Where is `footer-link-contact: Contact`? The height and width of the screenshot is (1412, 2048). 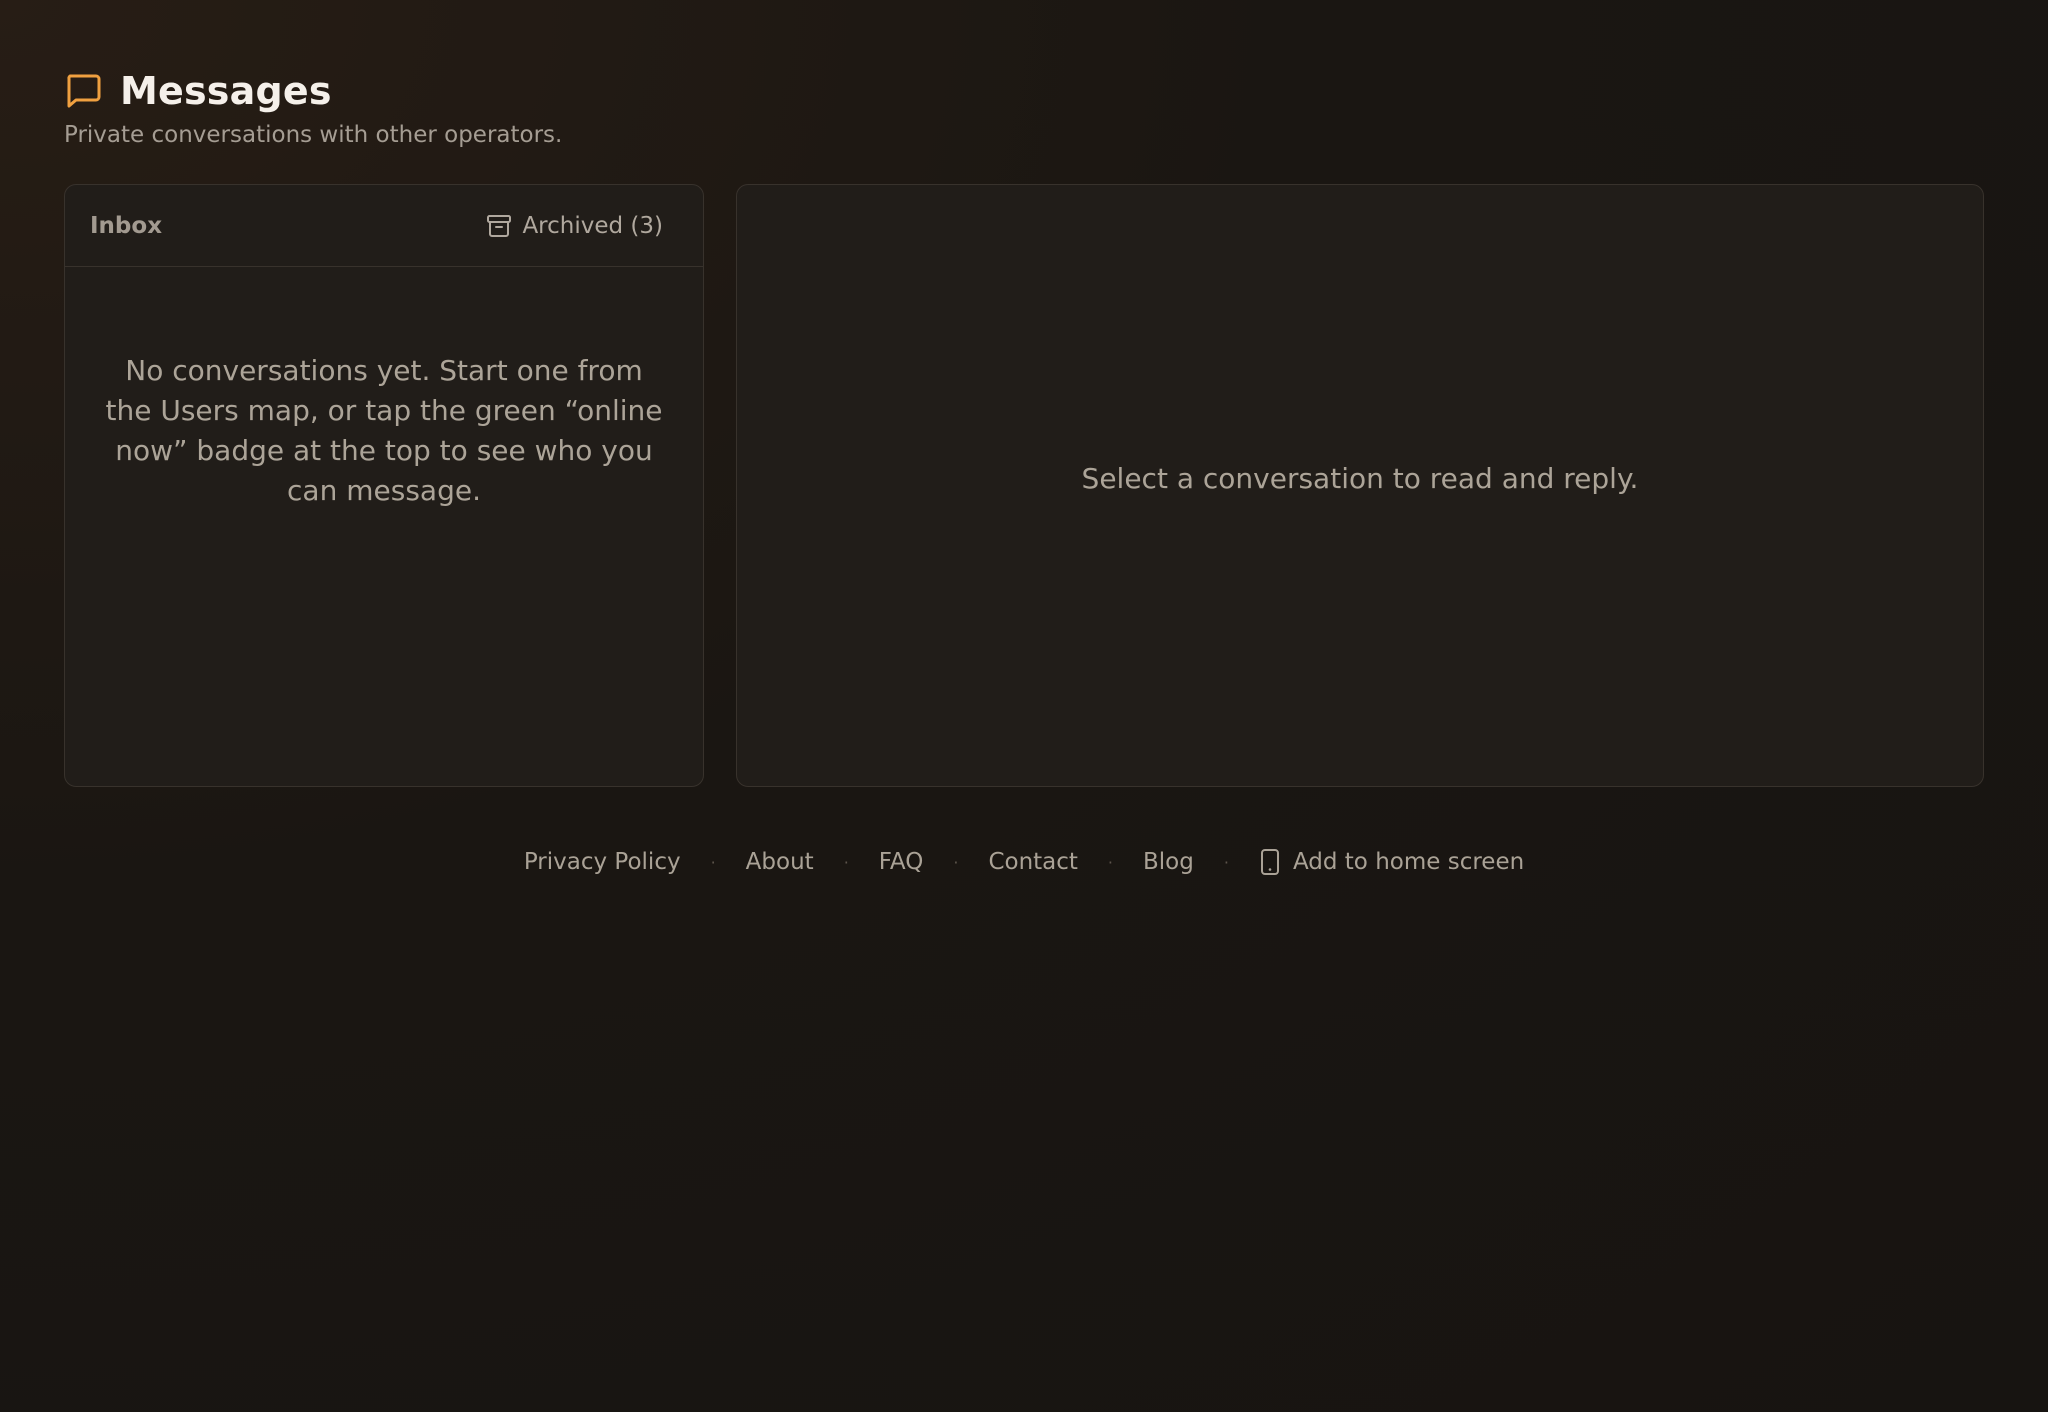 footer-link-contact: Contact is located at coordinates (1032, 862).